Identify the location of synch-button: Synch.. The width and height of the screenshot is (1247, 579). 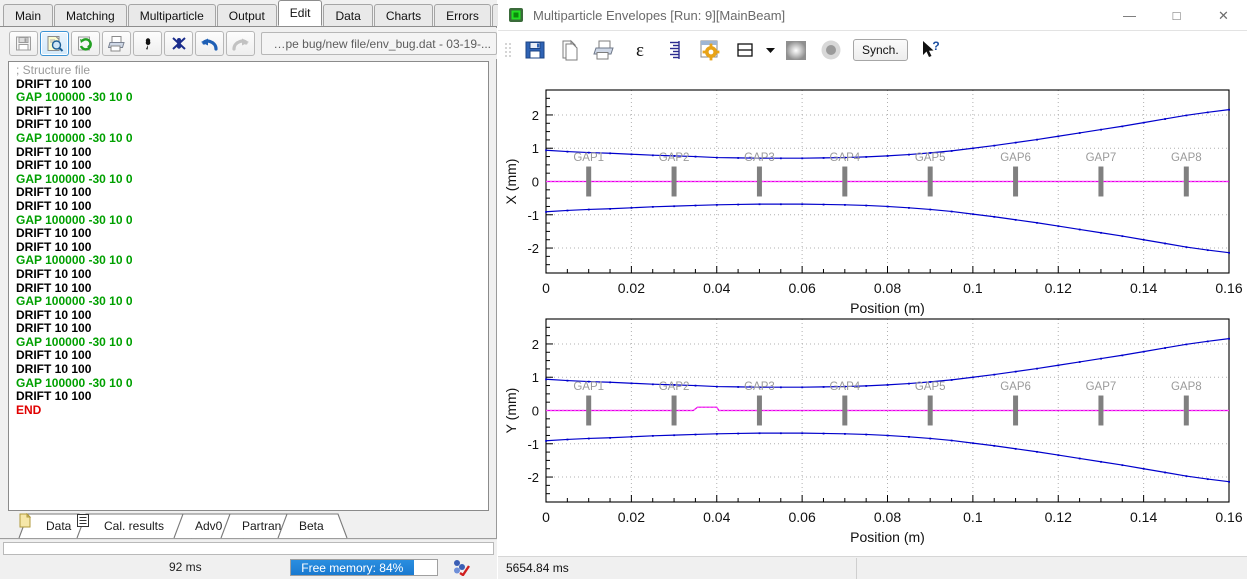
(880, 50).